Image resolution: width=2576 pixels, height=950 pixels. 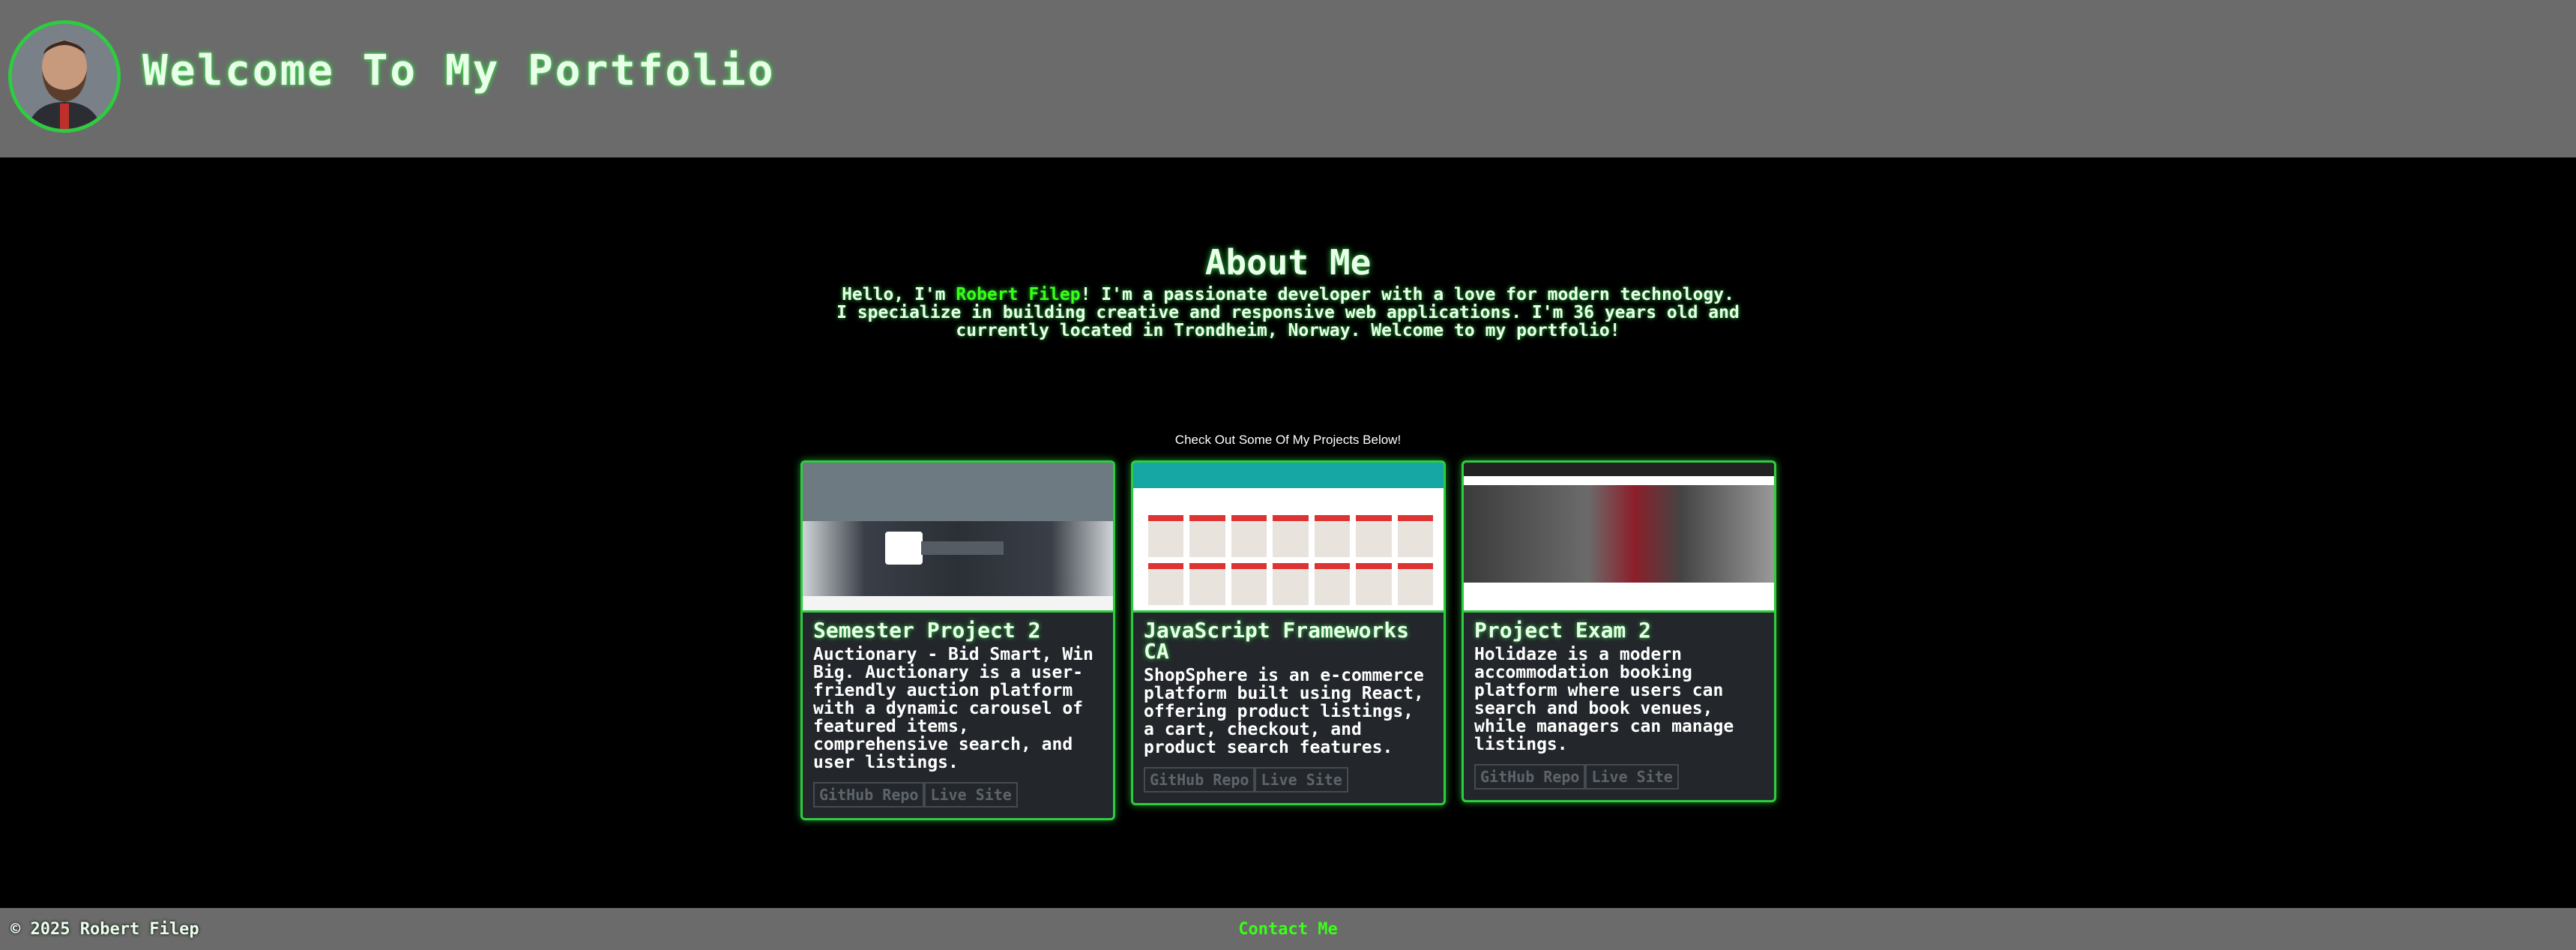 What do you see at coordinates (899, 294) in the screenshot?
I see `about-text-intro: Hello, I'm` at bounding box center [899, 294].